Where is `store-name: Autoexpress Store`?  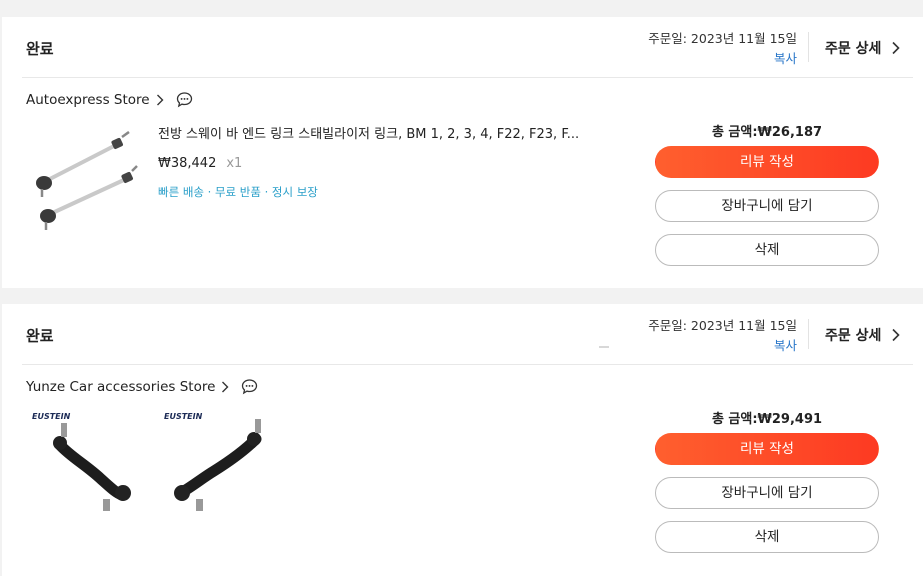 store-name: Autoexpress Store is located at coordinates (88, 99).